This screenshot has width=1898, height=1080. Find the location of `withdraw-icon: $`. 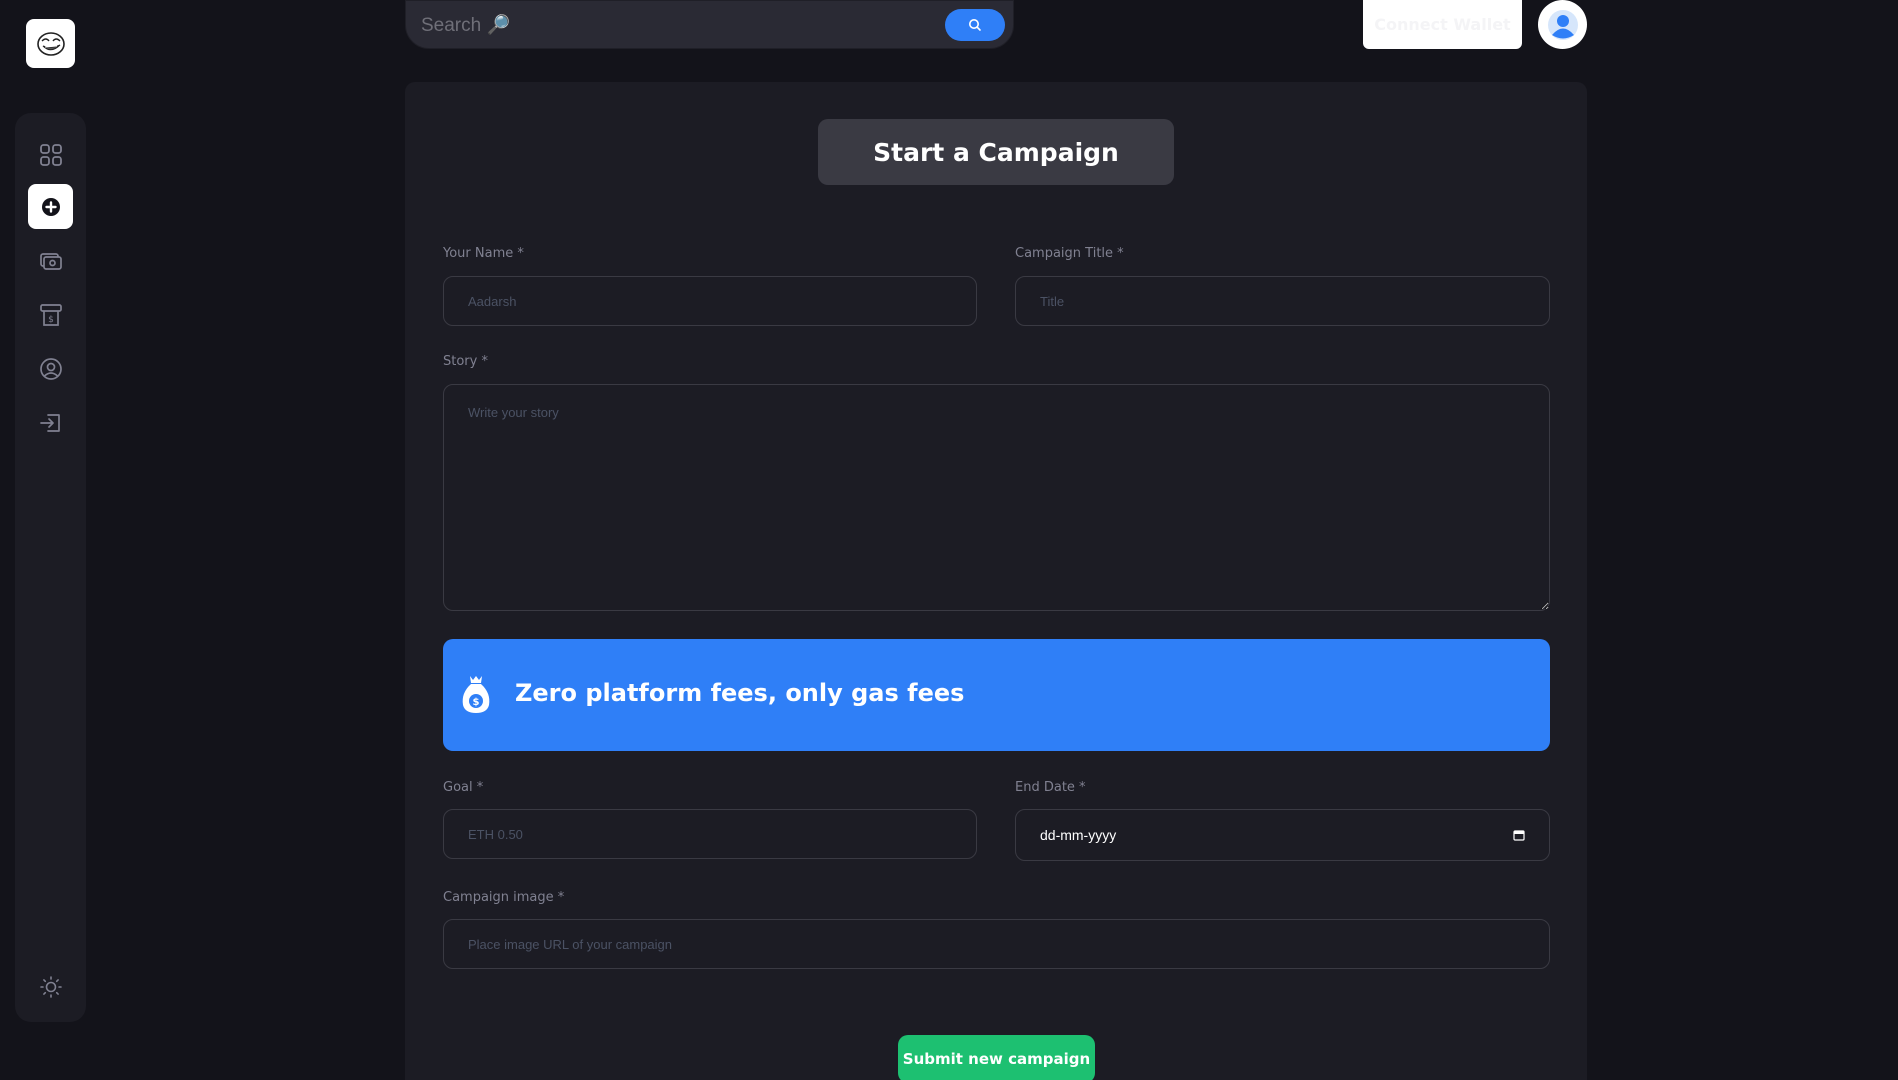

withdraw-icon: $ is located at coordinates (50, 314).